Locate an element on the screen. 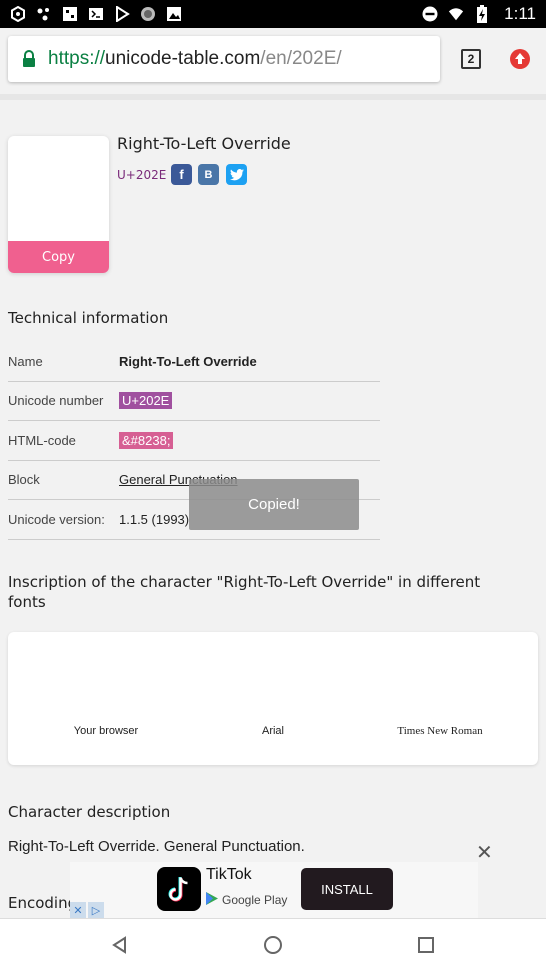  terminal-icon is located at coordinates (96, 14).